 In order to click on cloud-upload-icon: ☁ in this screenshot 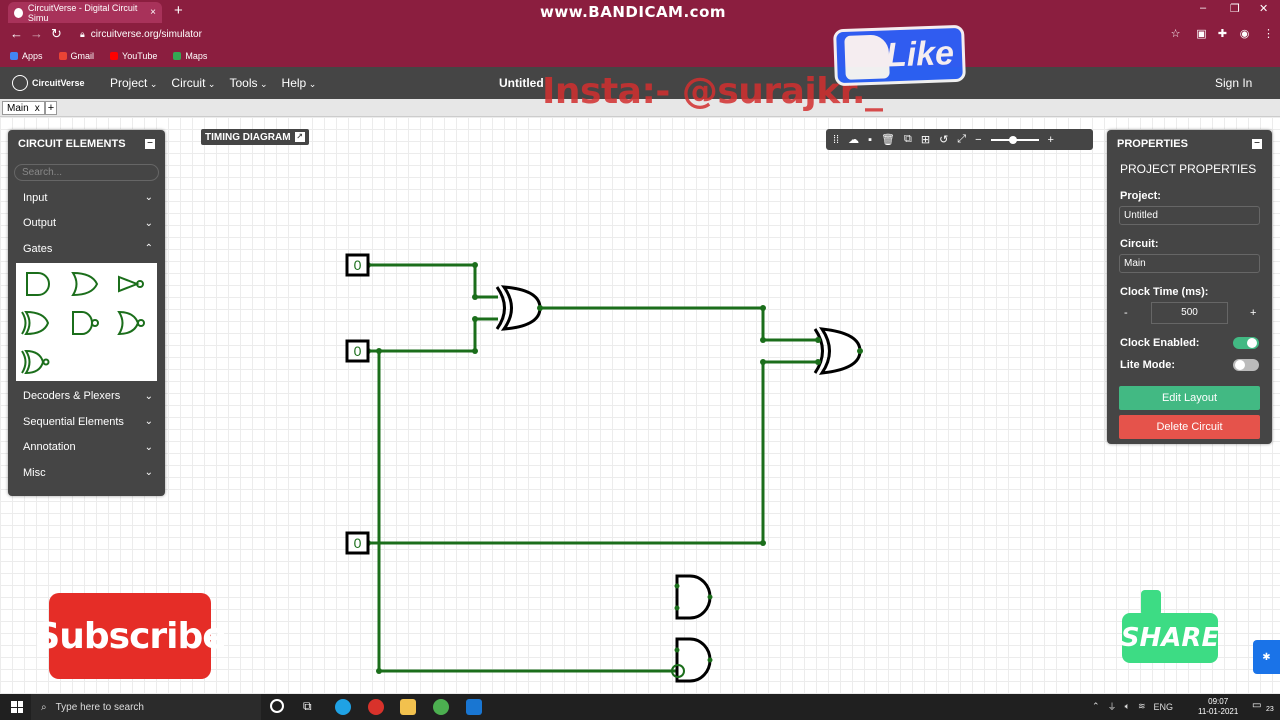, I will do `click(853, 139)`.